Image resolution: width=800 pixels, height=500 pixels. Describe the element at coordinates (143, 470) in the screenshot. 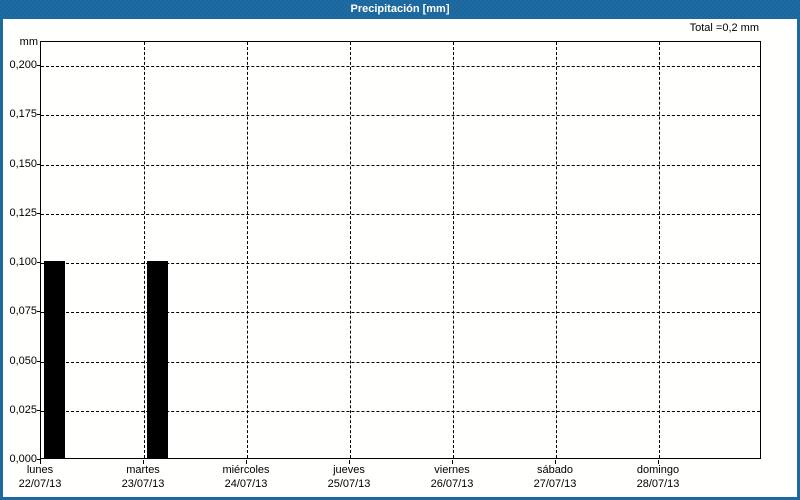

I see `x-day-name: martes` at that location.